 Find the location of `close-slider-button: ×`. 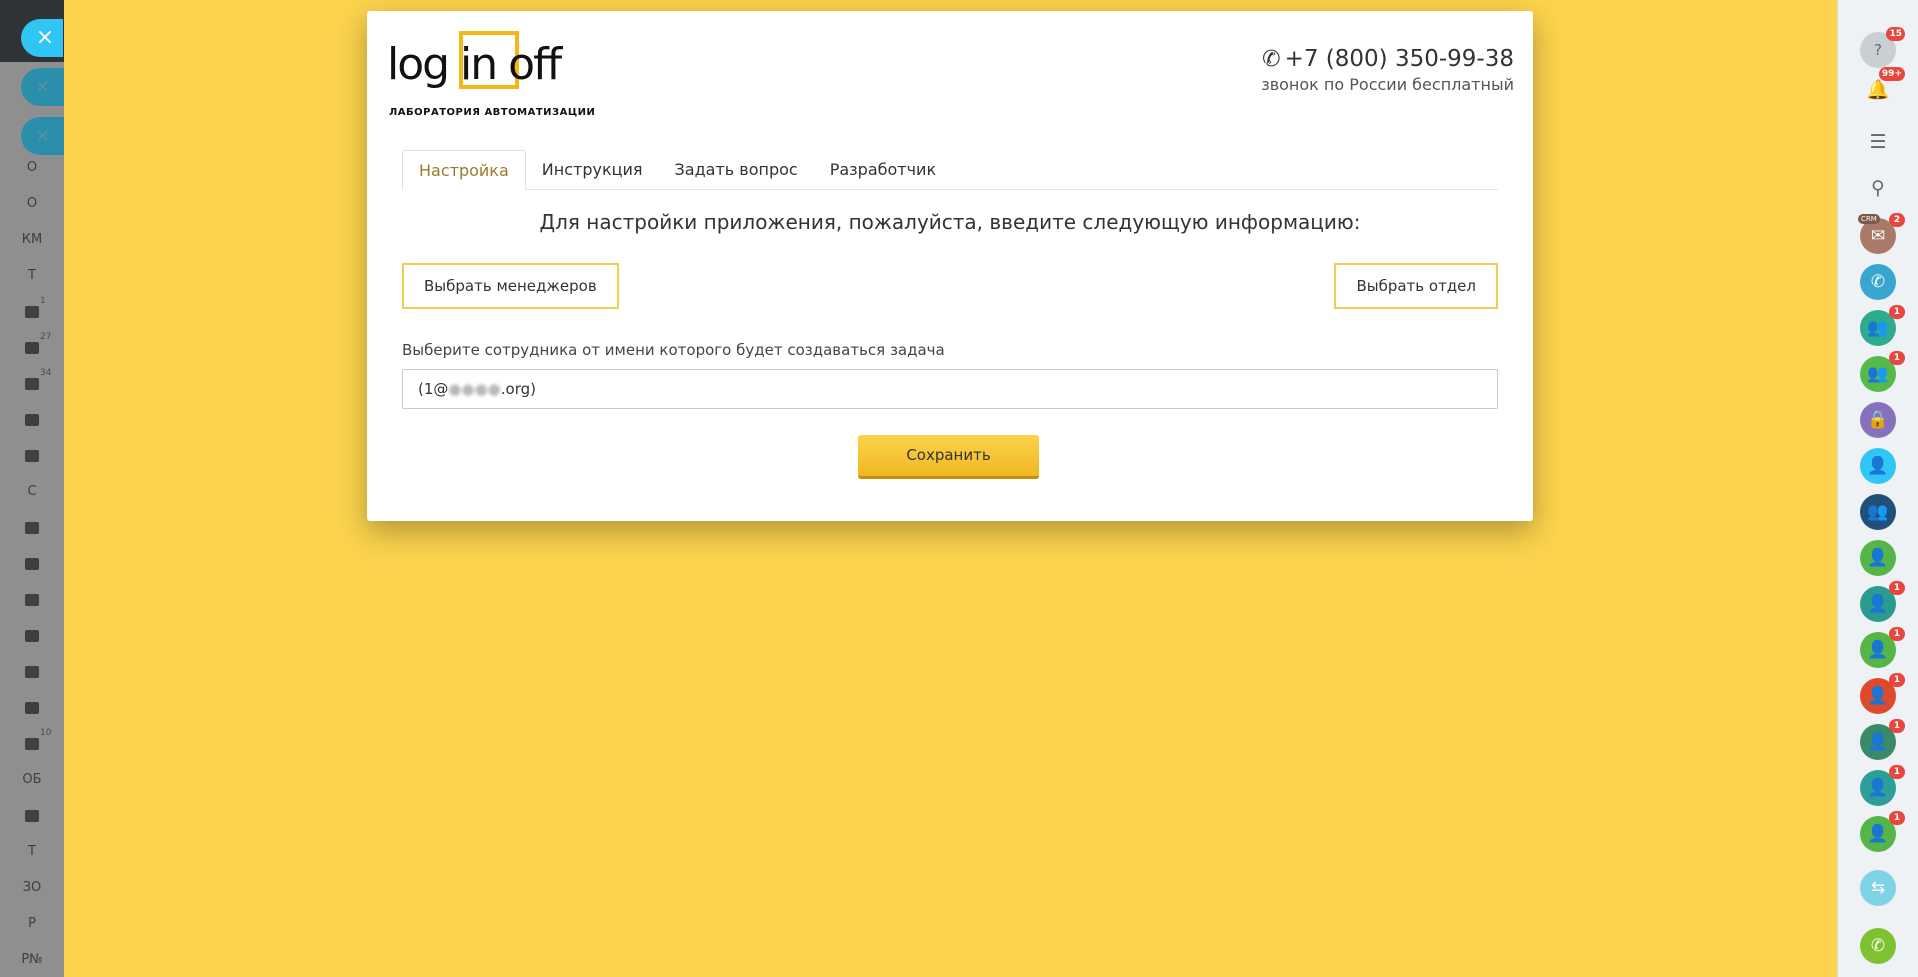

close-slider-button: × is located at coordinates (42, 38).